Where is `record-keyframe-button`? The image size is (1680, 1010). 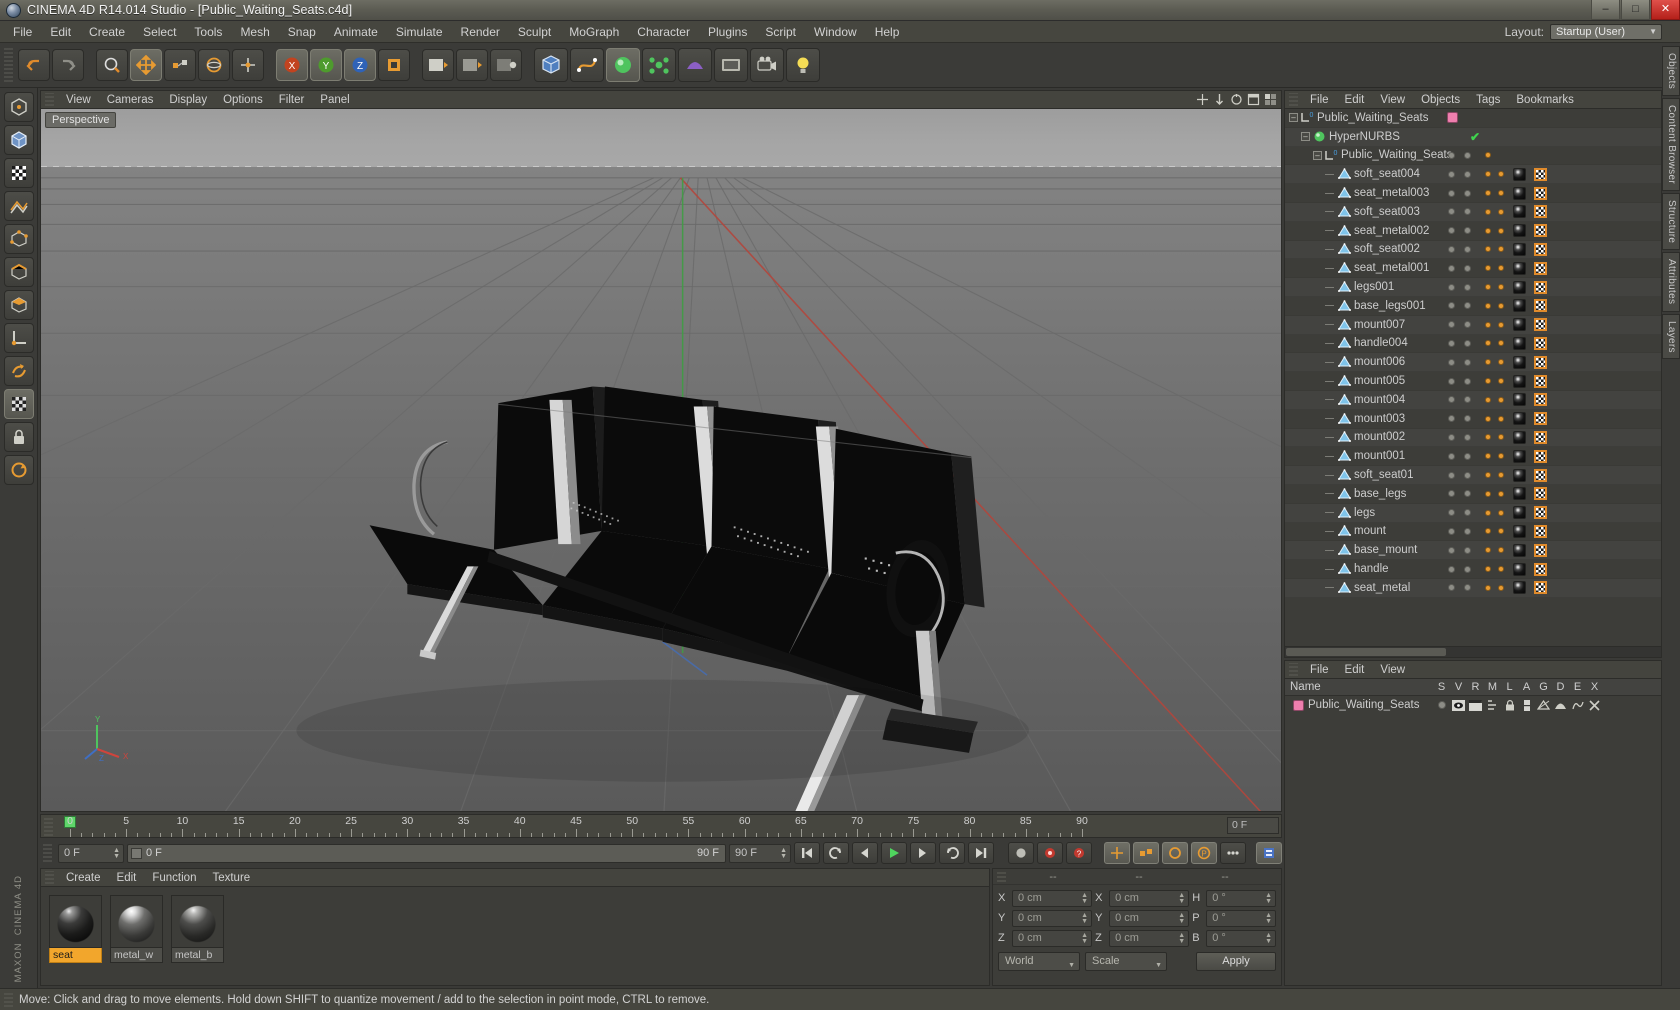 record-keyframe-button is located at coordinates (1021, 853).